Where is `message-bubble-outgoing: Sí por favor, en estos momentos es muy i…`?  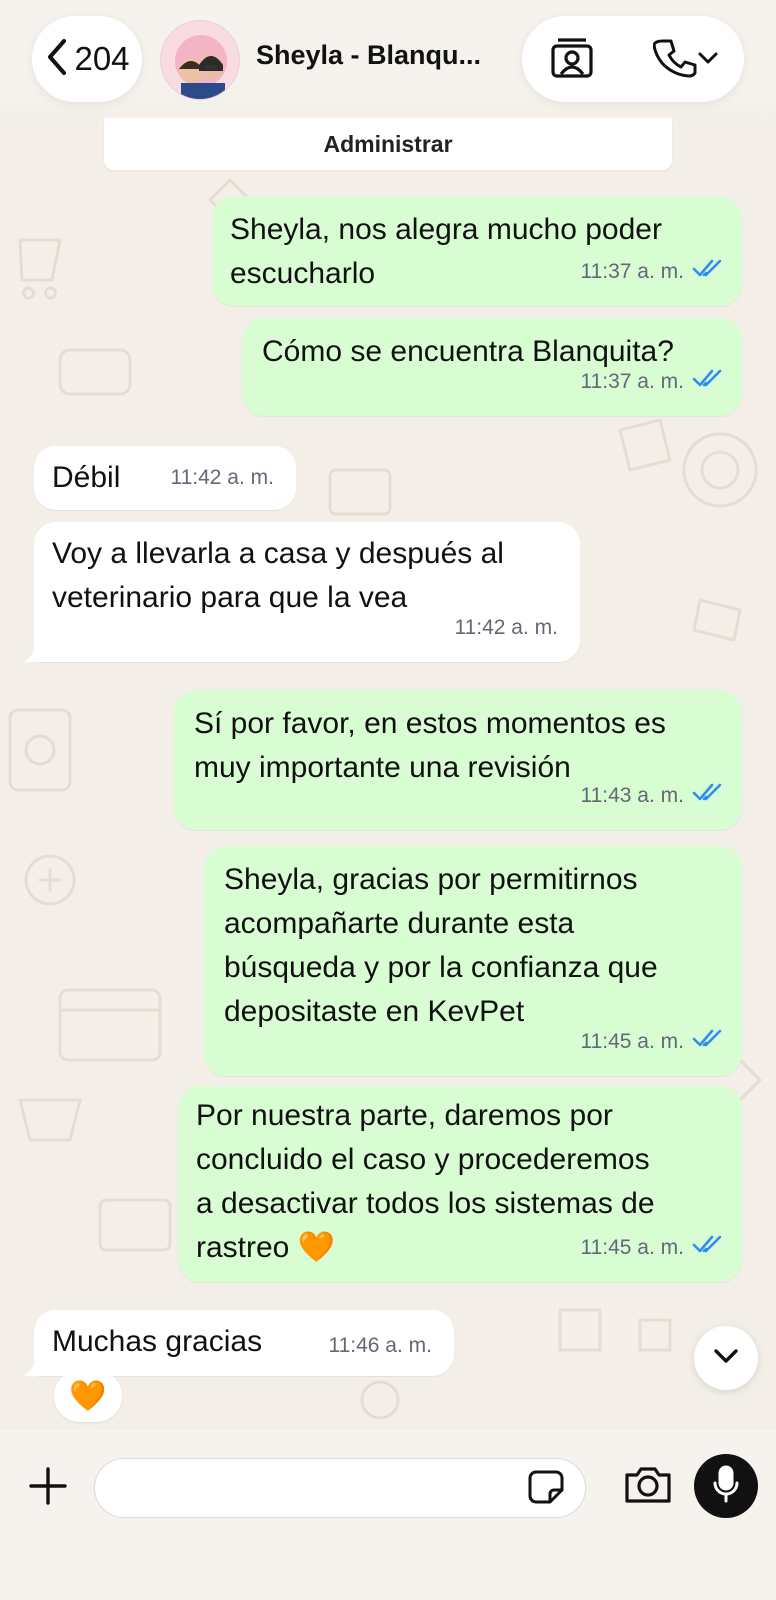 message-bubble-outgoing: Sí por favor, en estos momentos es muy i… is located at coordinates (458, 760).